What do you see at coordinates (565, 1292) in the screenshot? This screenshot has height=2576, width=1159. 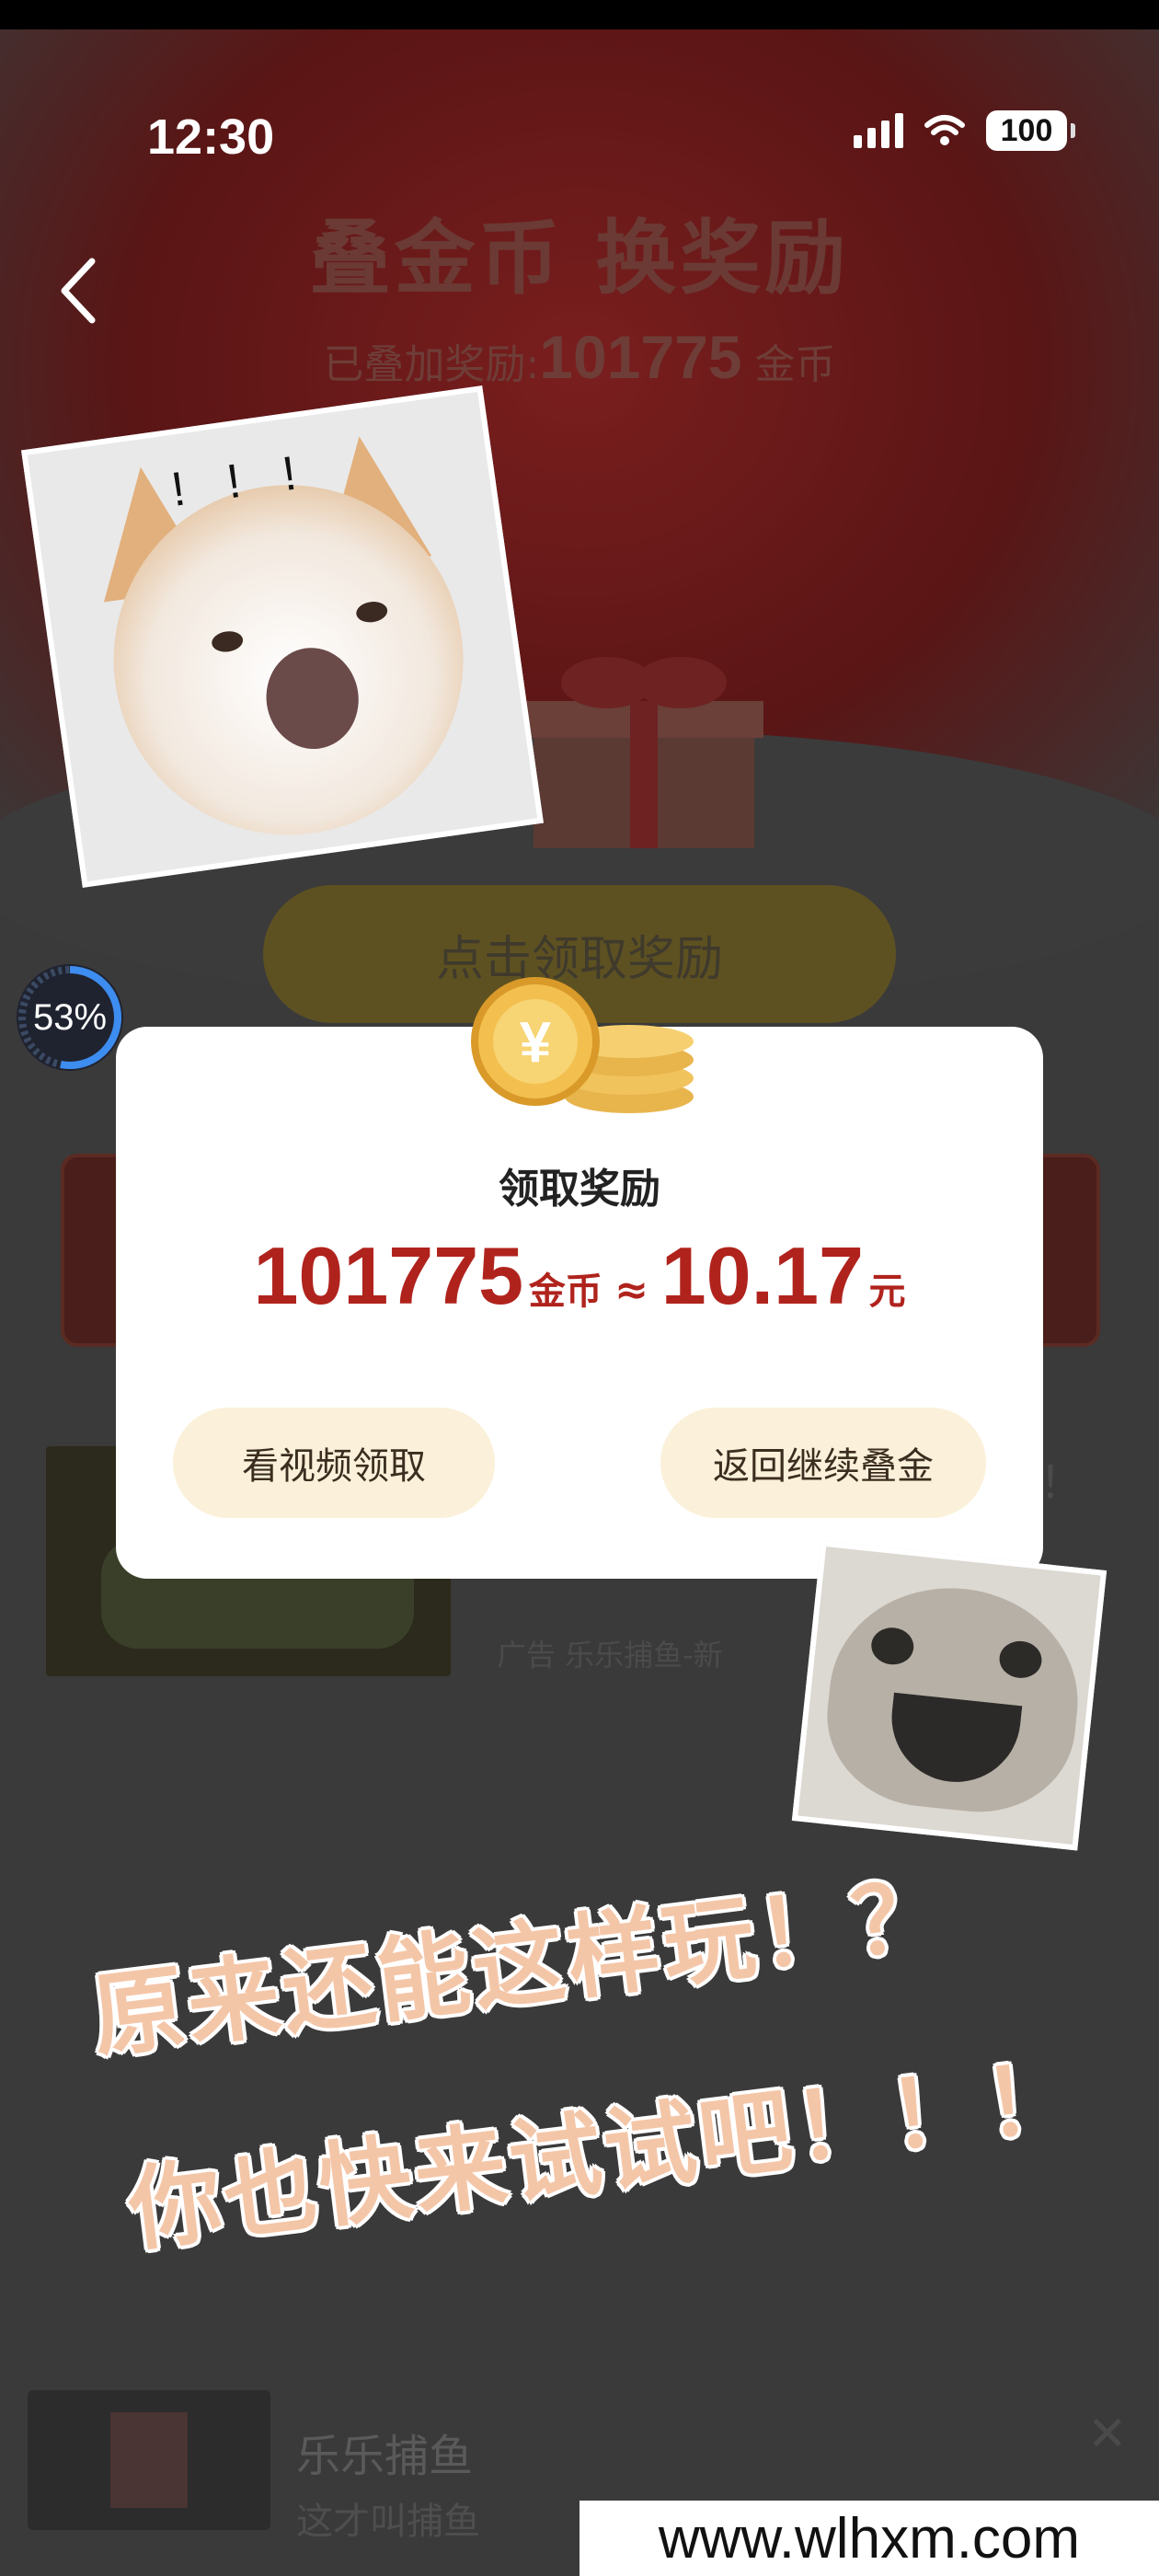 I see `coin-unit: 金币` at bounding box center [565, 1292].